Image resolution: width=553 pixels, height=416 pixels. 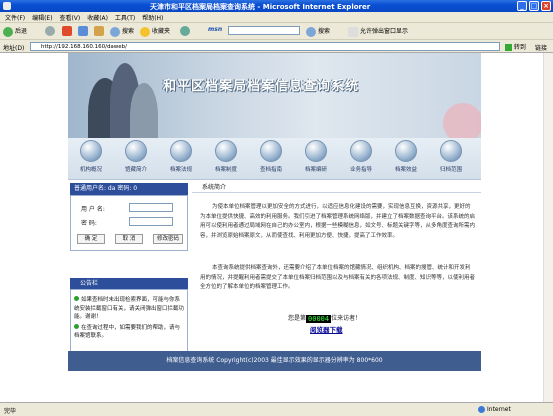 I want to click on forward-arrow-icon, so click(x=50, y=31).